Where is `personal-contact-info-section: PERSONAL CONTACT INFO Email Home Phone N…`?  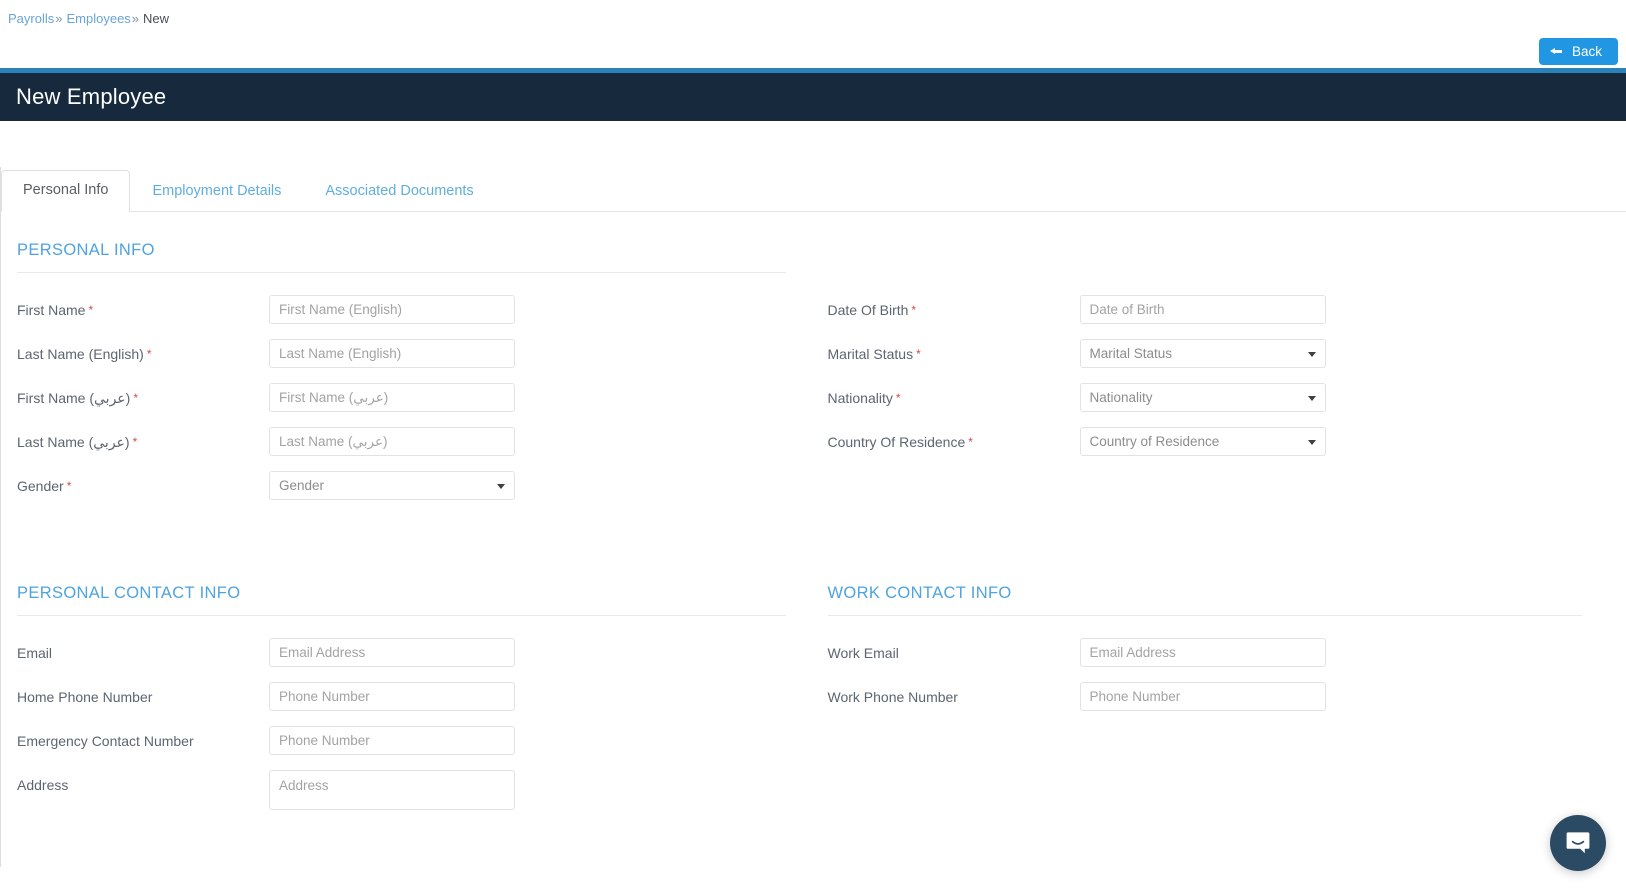 personal-contact-info-section: PERSONAL CONTACT INFO Email Home Phone N… is located at coordinates (415, 690).